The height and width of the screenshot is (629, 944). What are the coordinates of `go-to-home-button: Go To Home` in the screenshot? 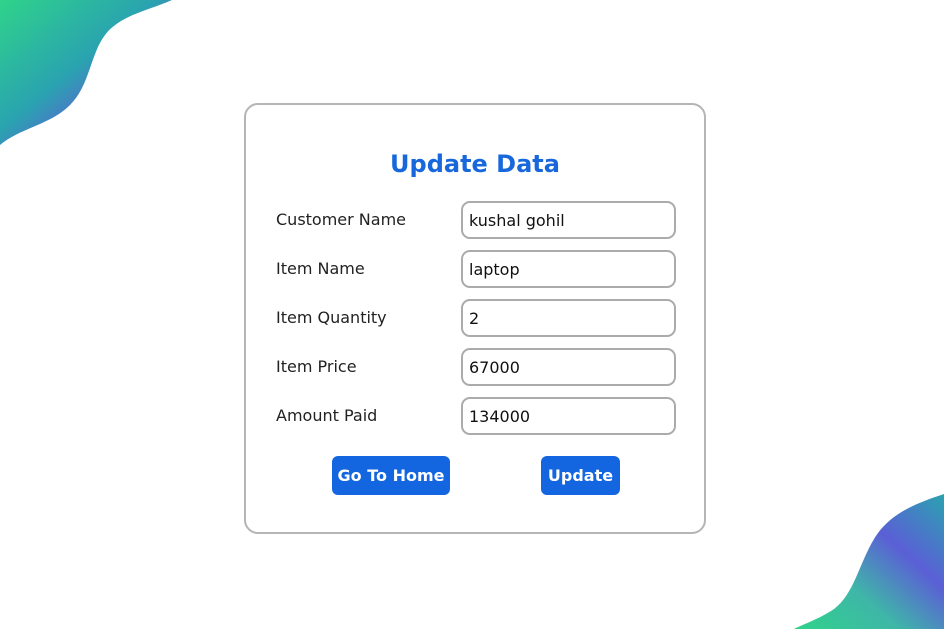 It's located at (391, 475).